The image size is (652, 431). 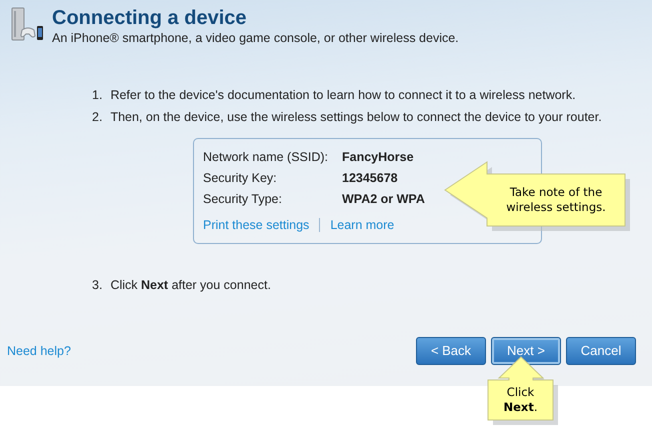 I want to click on step-text: Click Next after you connect., so click(x=190, y=285).